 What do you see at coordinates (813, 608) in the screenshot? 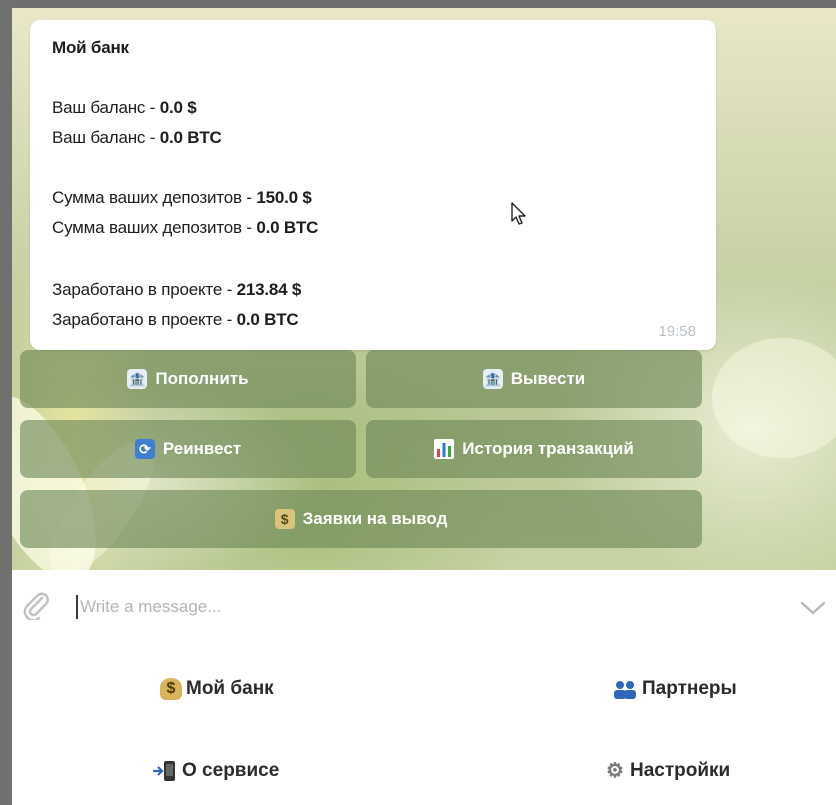
I see `chevron-down-icon` at bounding box center [813, 608].